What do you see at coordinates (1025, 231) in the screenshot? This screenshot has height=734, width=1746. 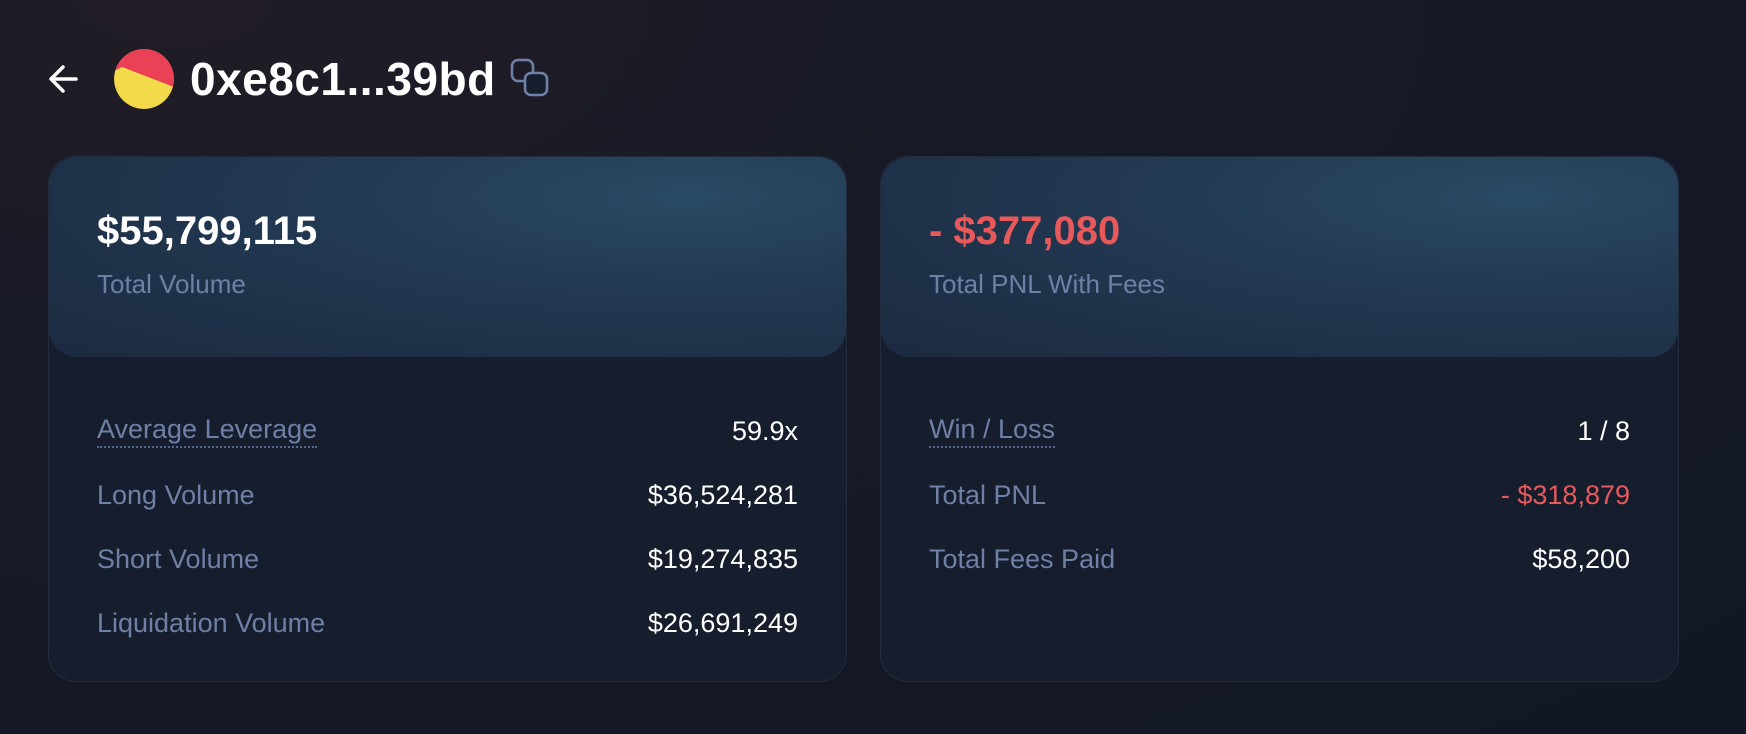 I see `total-pnl-with-fees-value: - $377,080` at bounding box center [1025, 231].